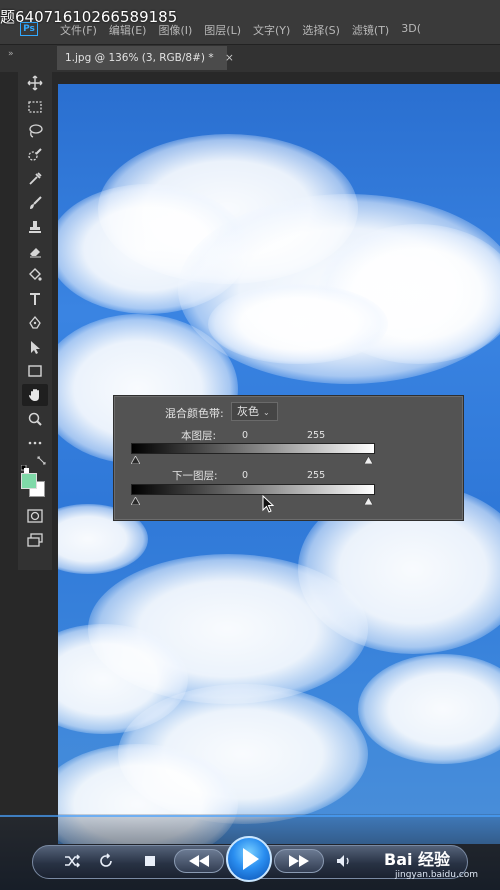  Describe the element at coordinates (321, 30) in the screenshot. I see `menu-select: 选择(S)` at that location.